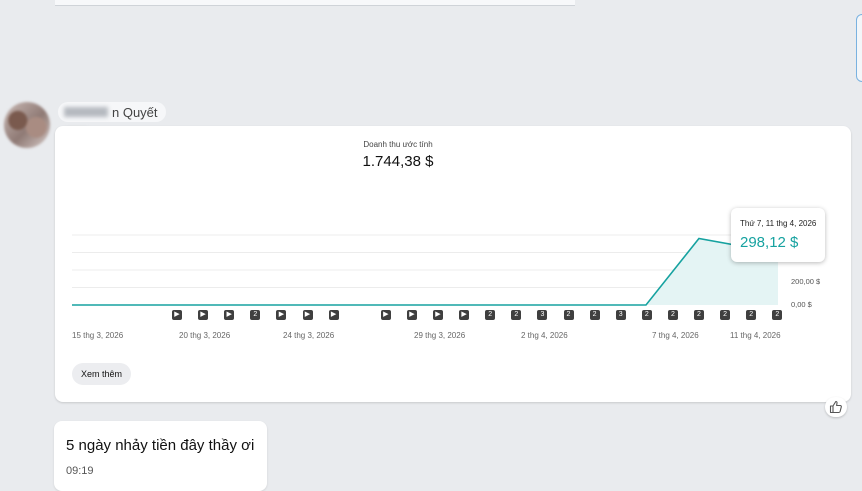 The height and width of the screenshot is (491, 862). Describe the element at coordinates (160, 445) in the screenshot. I see `message-text: 5 ngày nhảy tiền đây thầy ơi` at that location.